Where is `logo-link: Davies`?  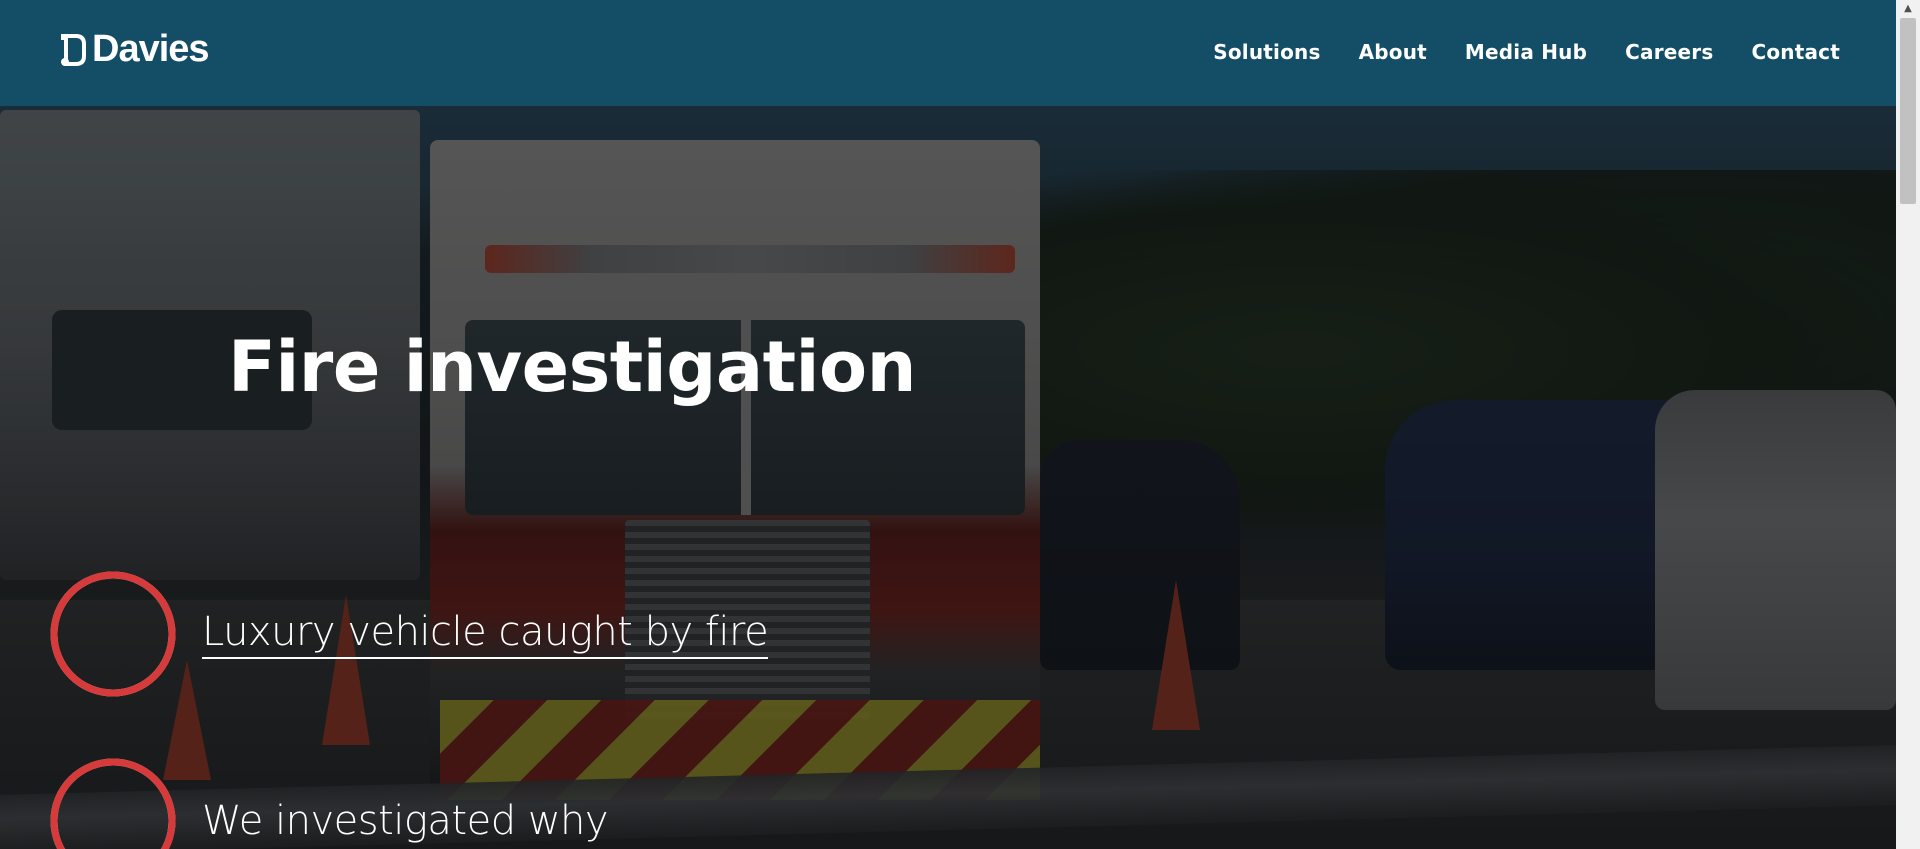
logo-link: Davies is located at coordinates (135, 49).